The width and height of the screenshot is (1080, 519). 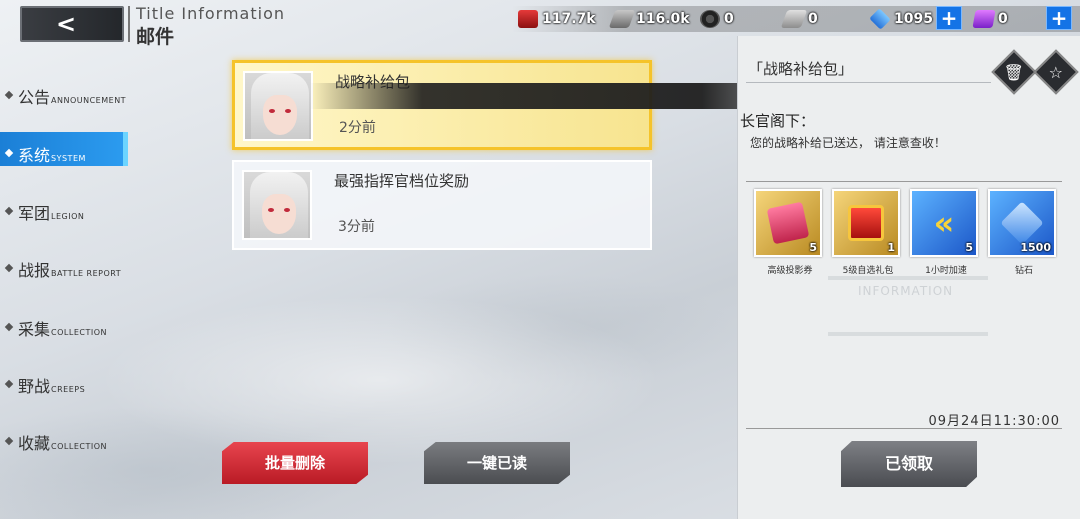 I want to click on attachment-label: 钻石, so click(x=1023, y=271).